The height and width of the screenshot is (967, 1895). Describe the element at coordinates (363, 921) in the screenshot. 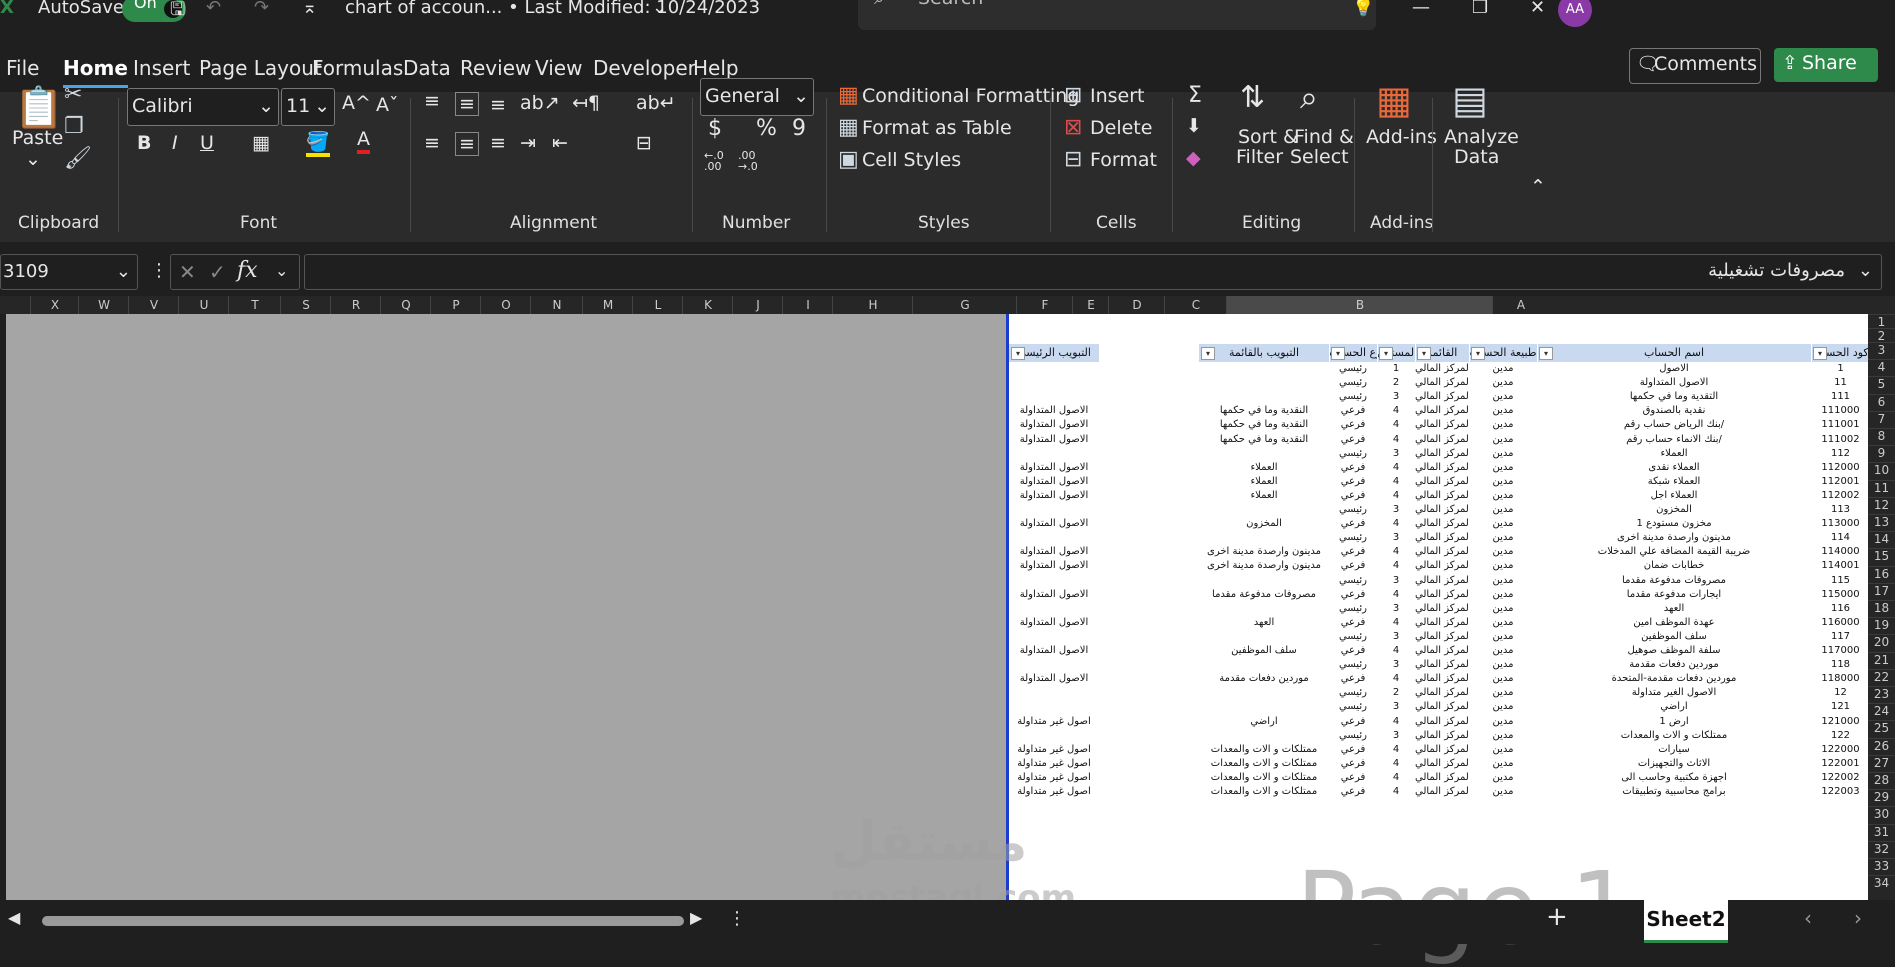

I see `horizontal-scrollbar` at that location.